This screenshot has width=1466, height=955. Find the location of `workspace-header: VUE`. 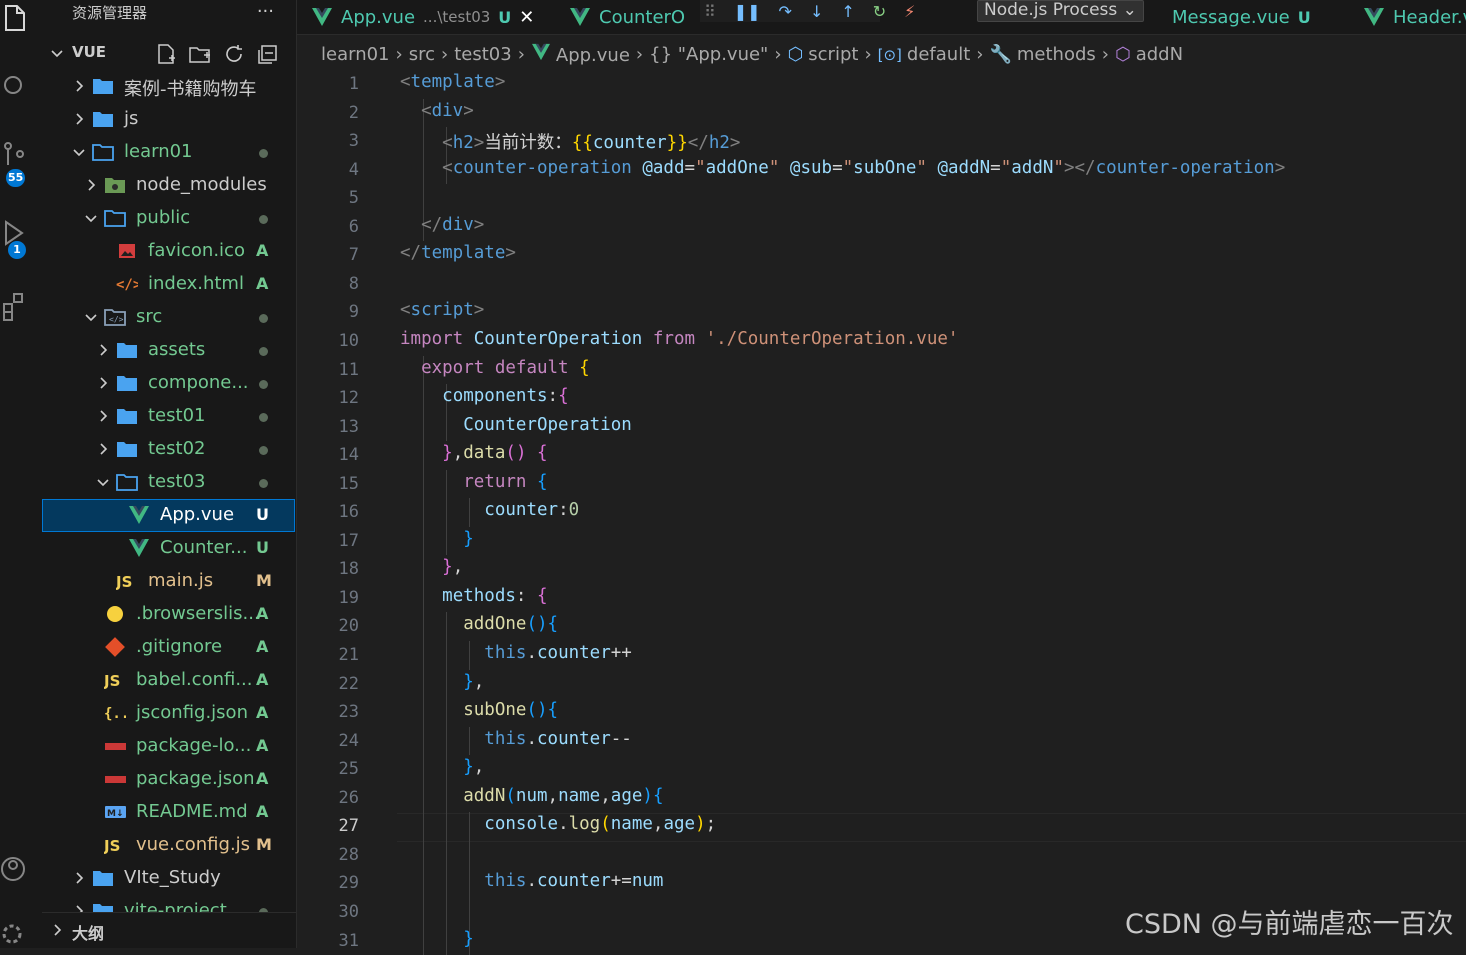

workspace-header: VUE is located at coordinates (169, 54).